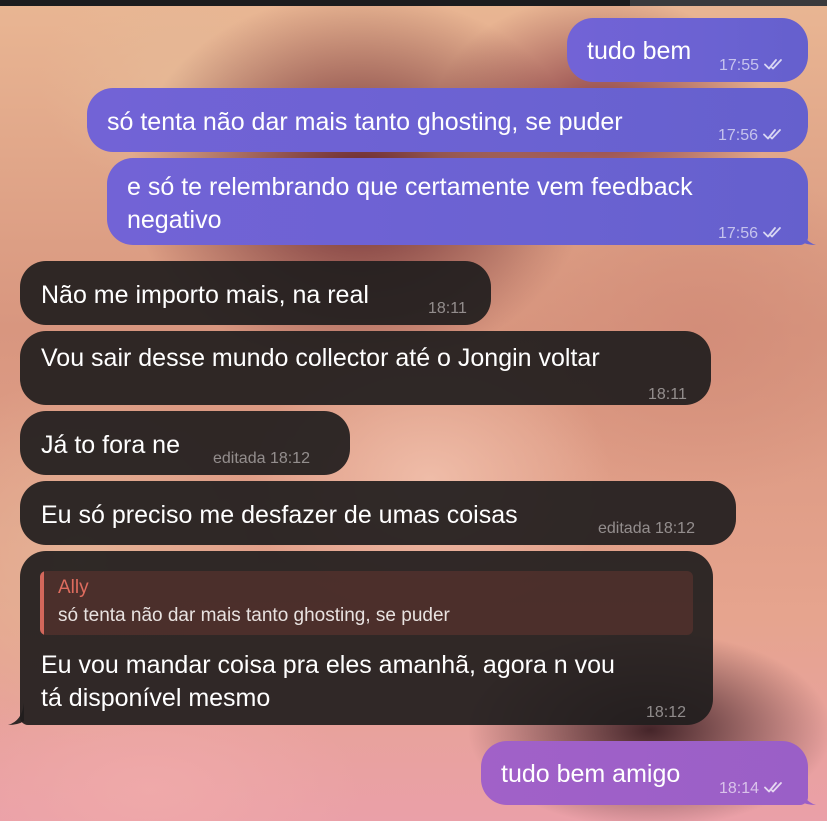 The height and width of the screenshot is (821, 827). Describe the element at coordinates (205, 295) in the screenshot. I see `message-text: Não me importo mais, na real` at that location.